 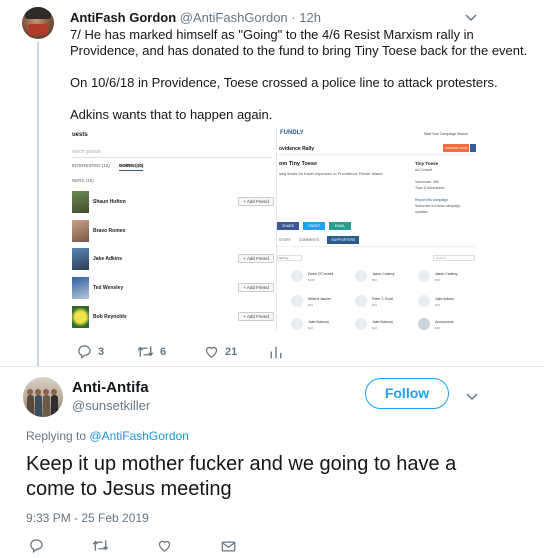 I want to click on supporter-name: Anonymous, so click(x=444, y=322).